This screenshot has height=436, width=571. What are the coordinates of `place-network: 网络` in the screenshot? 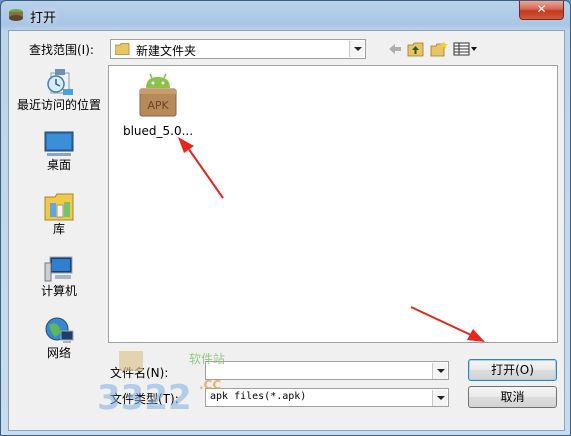 It's located at (59, 338).